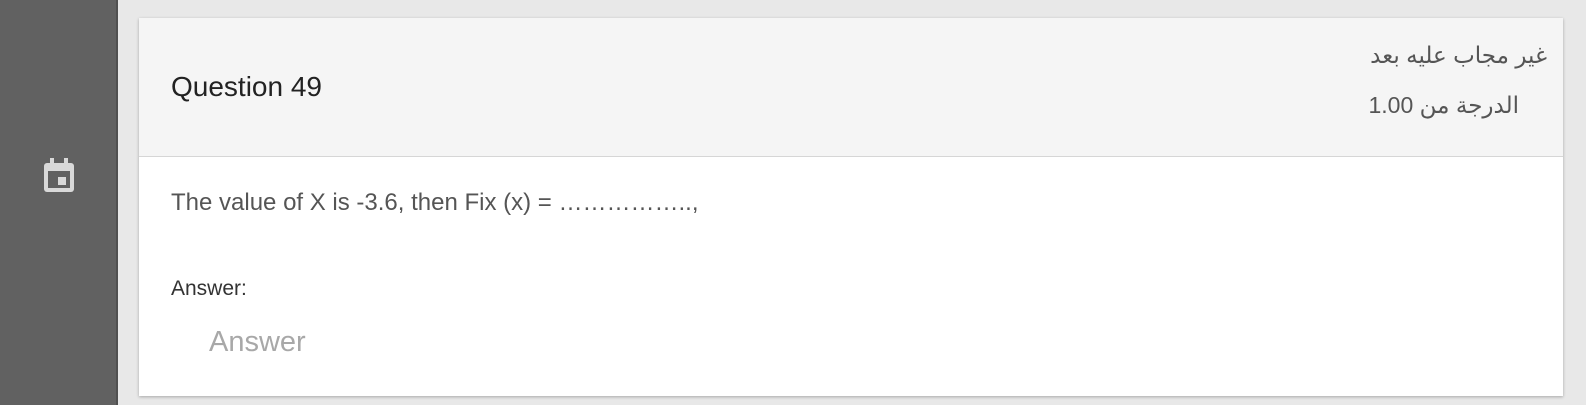 The image size is (1586, 405). I want to click on answer-input, so click(409, 342).